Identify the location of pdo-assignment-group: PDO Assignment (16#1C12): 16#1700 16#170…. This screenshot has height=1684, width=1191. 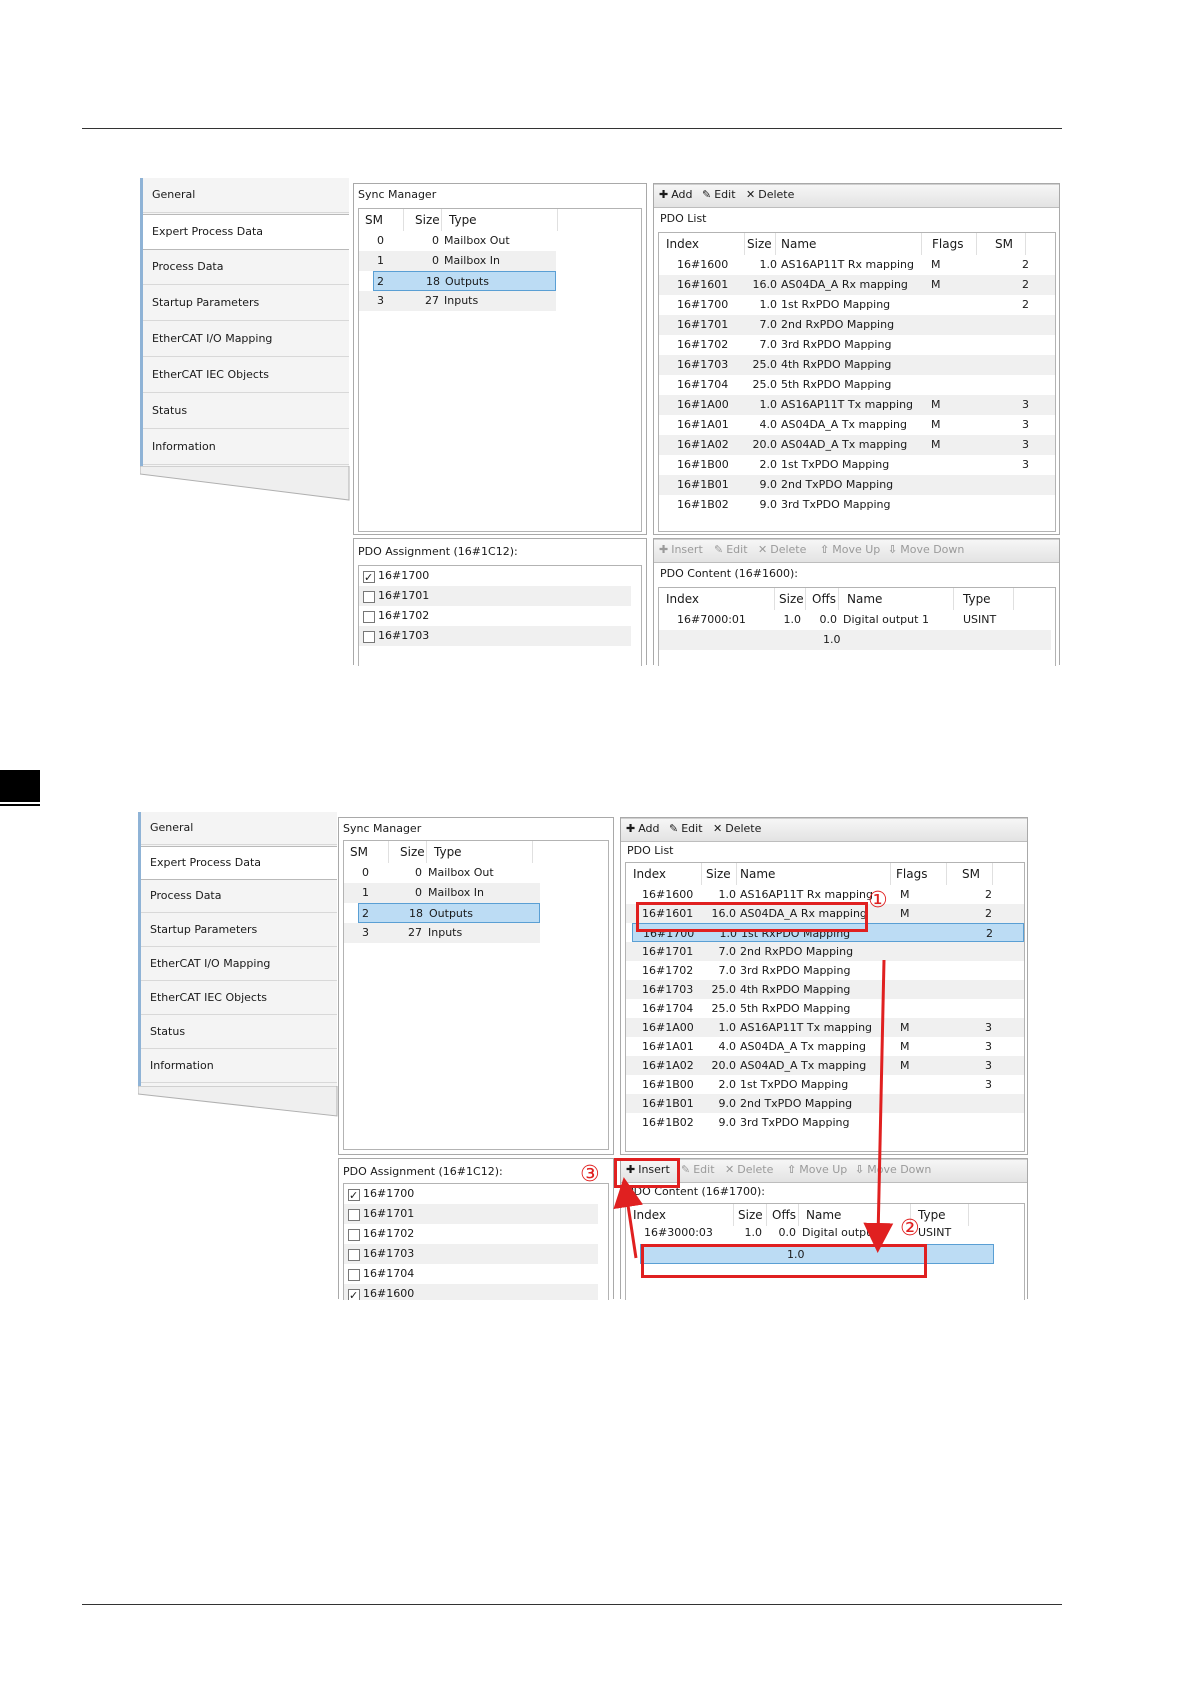
(500, 602).